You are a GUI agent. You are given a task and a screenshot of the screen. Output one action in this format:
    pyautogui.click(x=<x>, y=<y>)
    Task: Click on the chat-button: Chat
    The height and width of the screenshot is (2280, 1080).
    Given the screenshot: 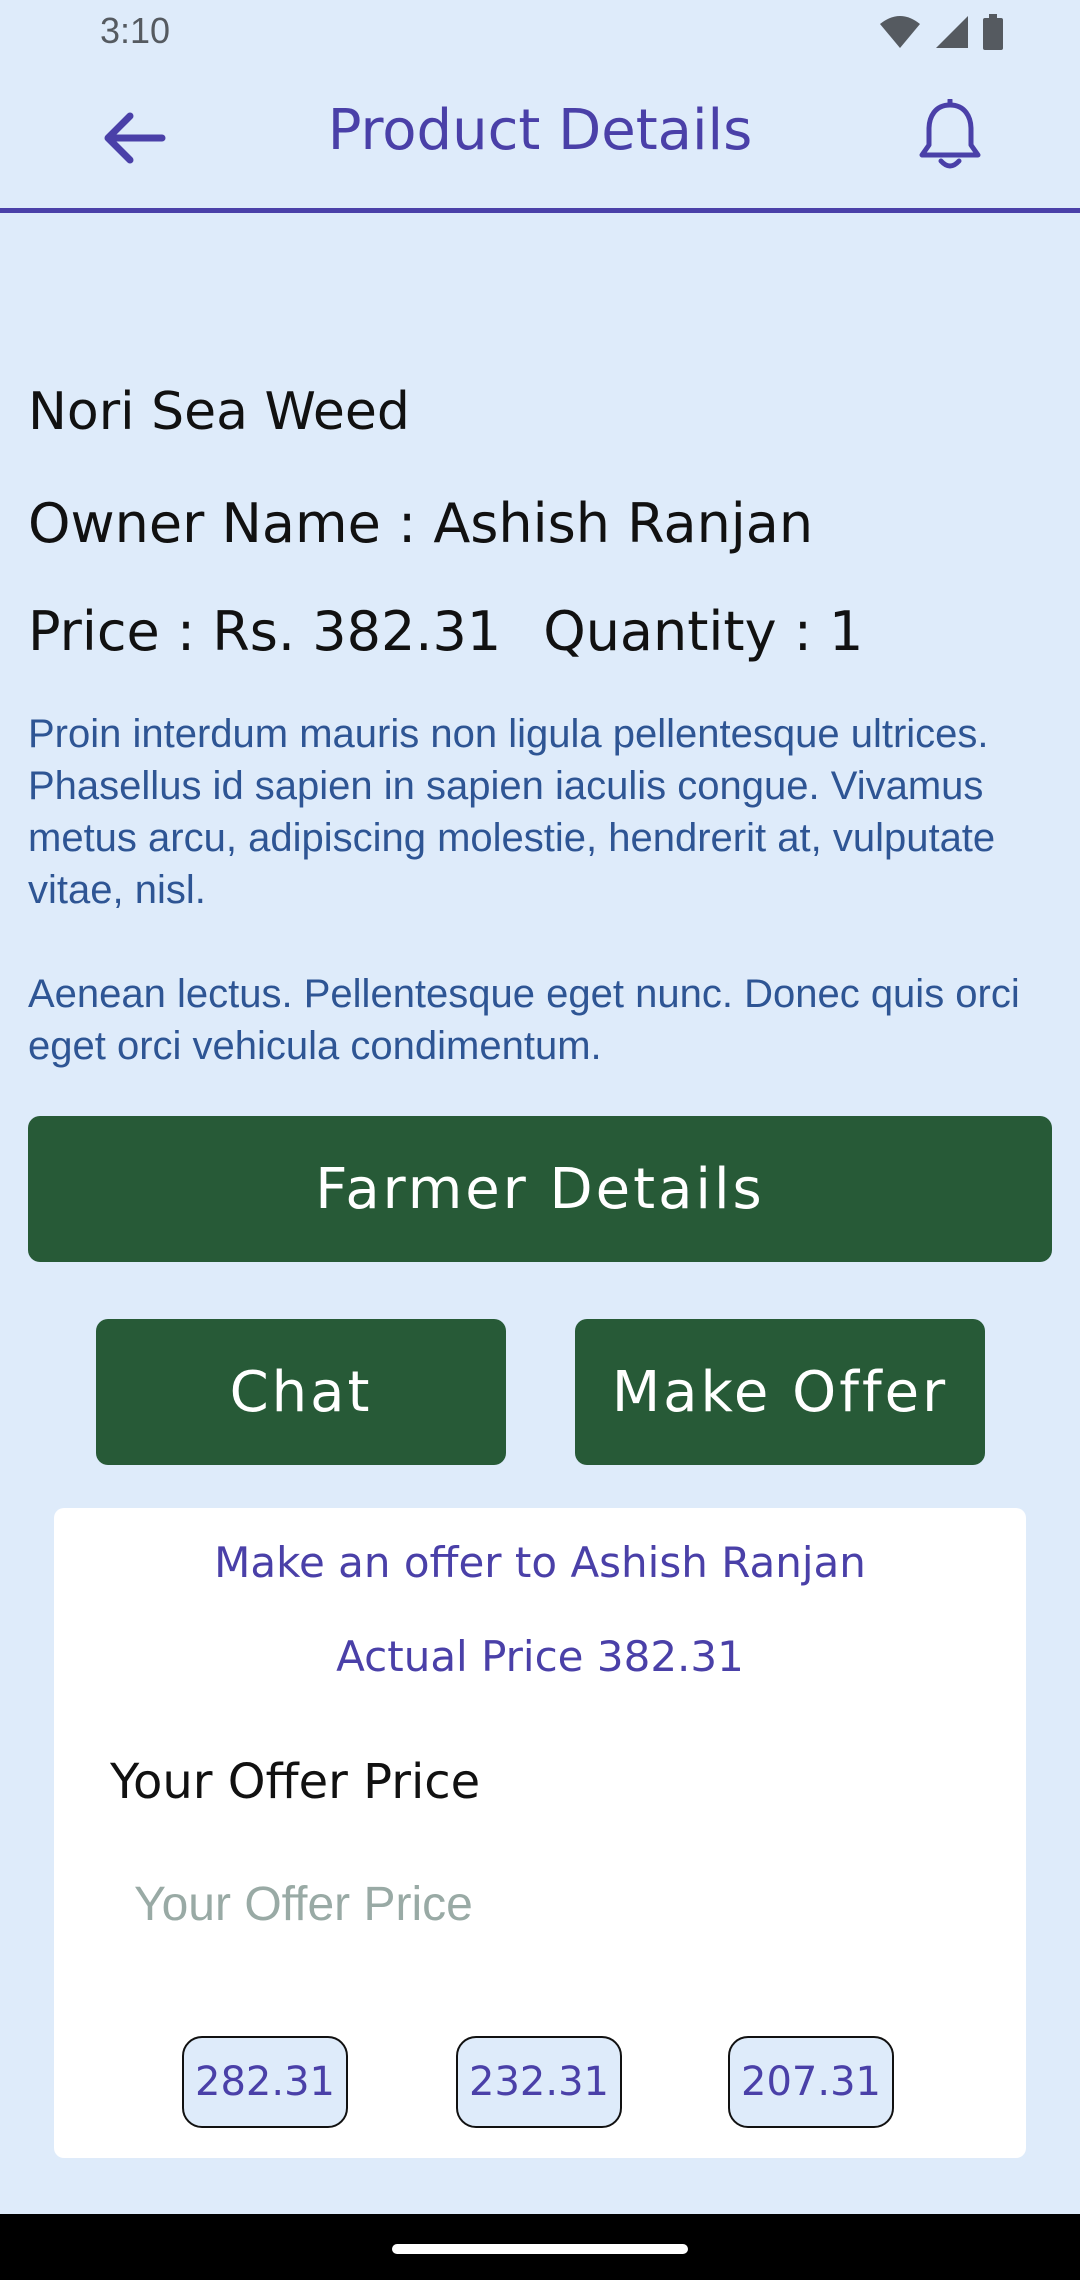 What is the action you would take?
    pyautogui.click(x=301, y=1392)
    